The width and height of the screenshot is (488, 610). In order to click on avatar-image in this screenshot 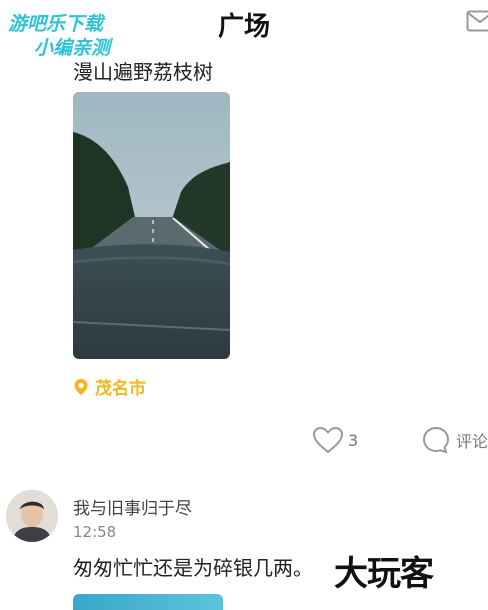, I will do `click(32, 516)`.